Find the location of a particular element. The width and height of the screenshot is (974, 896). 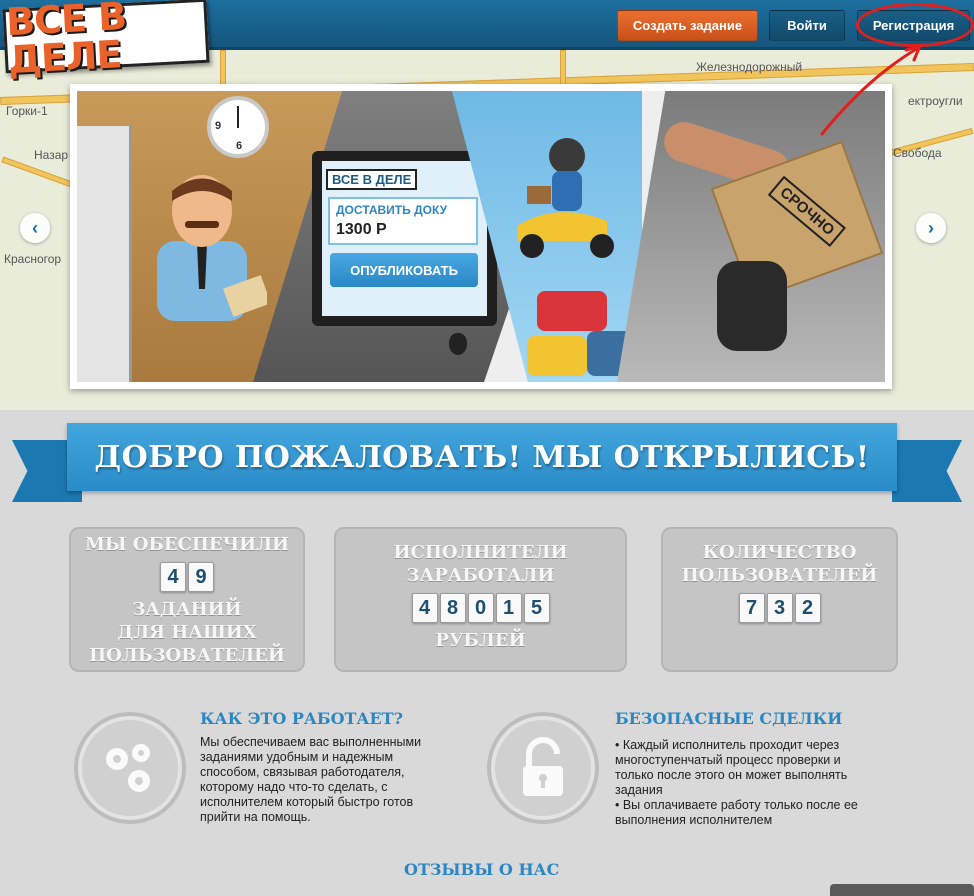

counter-digit: 7 is located at coordinates (751, 608).